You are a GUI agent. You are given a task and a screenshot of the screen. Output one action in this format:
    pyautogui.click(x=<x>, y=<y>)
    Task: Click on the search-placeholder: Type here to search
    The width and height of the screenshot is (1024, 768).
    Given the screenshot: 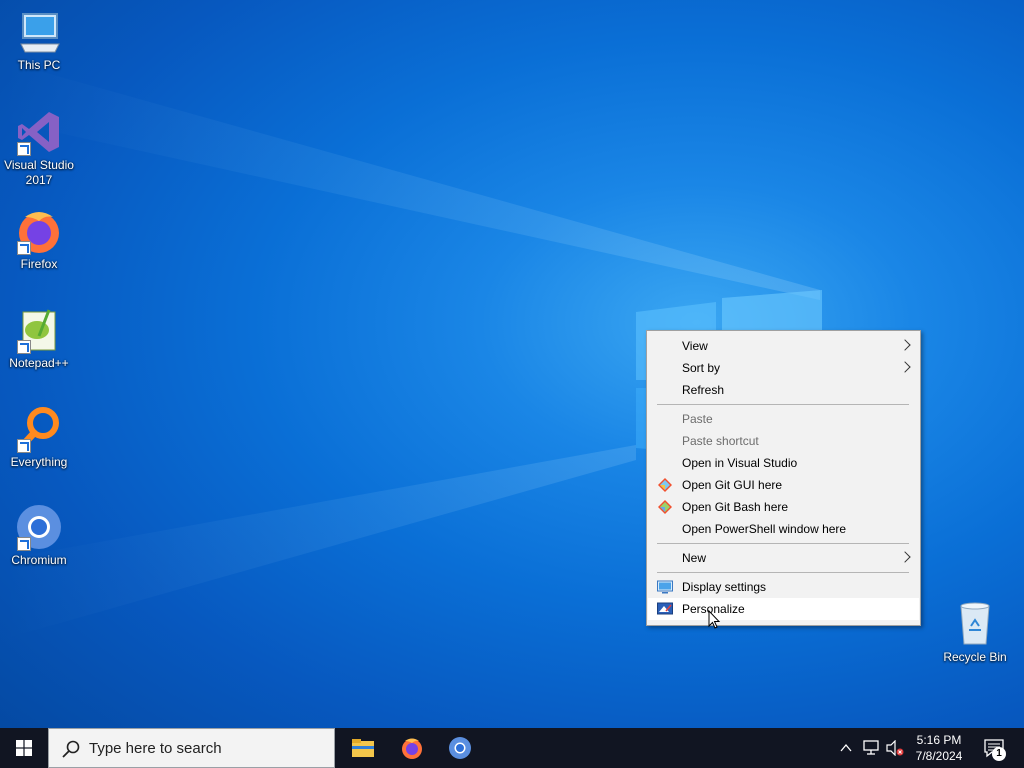 What is the action you would take?
    pyautogui.click(x=155, y=748)
    